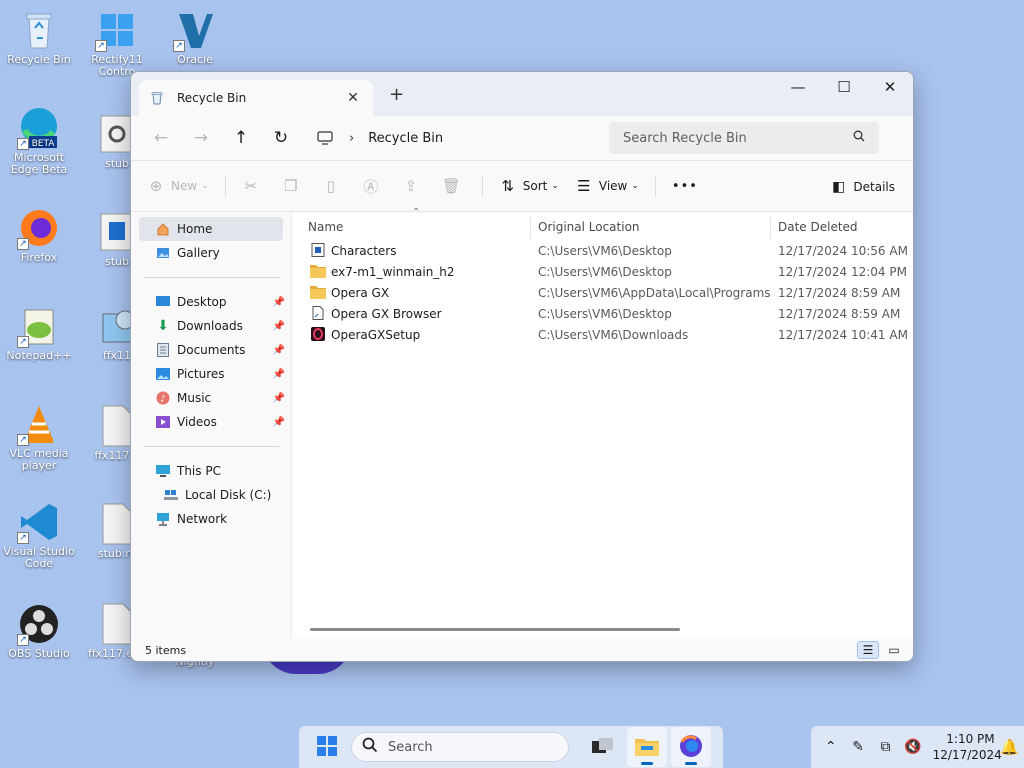  I want to click on desktop-icon-notepadpp: ↗ Notepad++, so click(39, 333).